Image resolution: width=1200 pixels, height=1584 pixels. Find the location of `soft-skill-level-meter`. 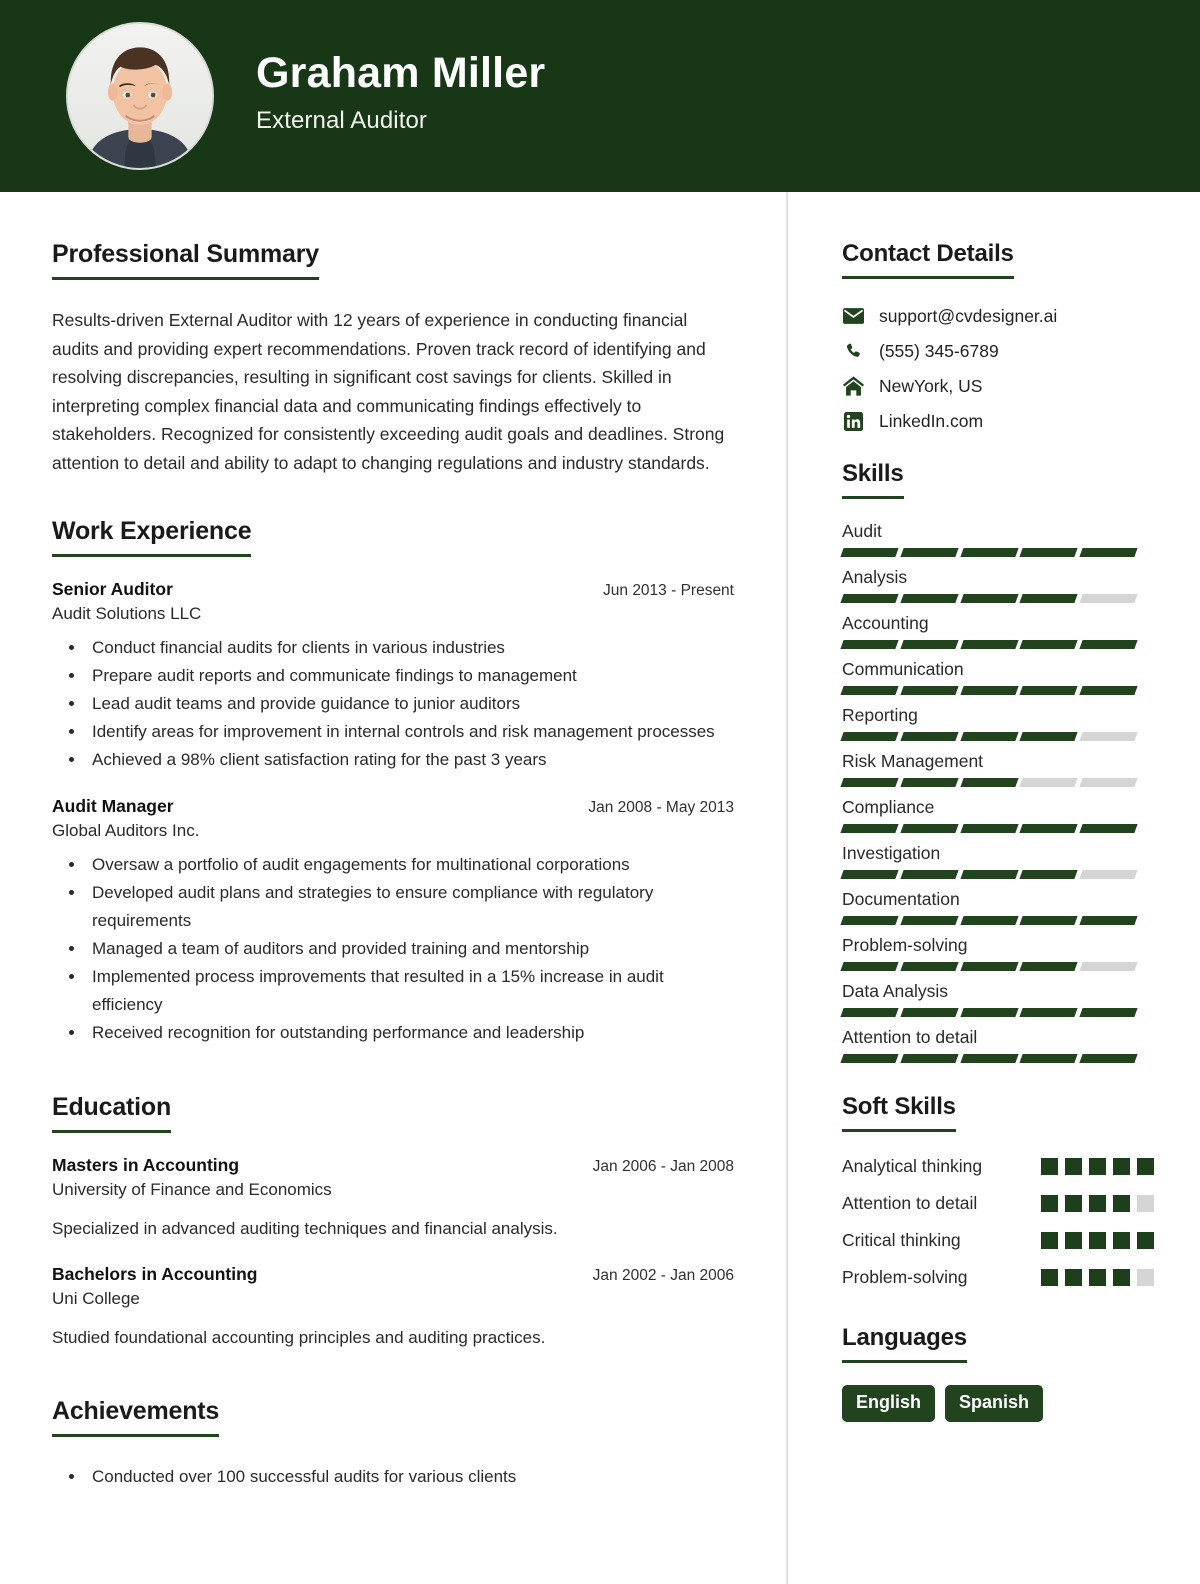

soft-skill-level-meter is located at coordinates (1097, 1275).